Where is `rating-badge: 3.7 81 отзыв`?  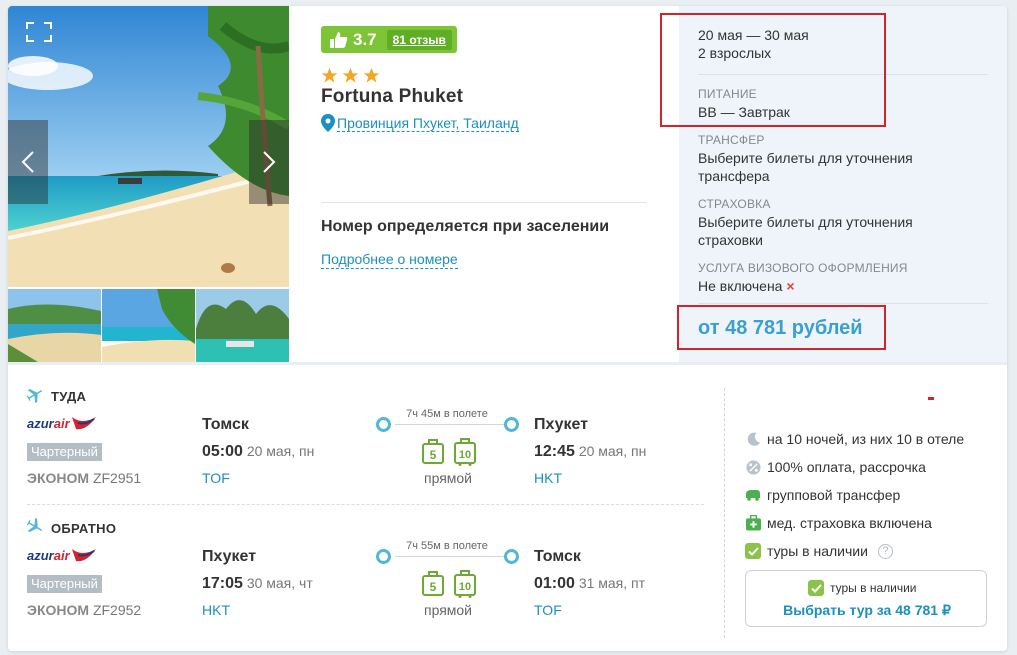
rating-badge: 3.7 81 отзыв is located at coordinates (389, 39).